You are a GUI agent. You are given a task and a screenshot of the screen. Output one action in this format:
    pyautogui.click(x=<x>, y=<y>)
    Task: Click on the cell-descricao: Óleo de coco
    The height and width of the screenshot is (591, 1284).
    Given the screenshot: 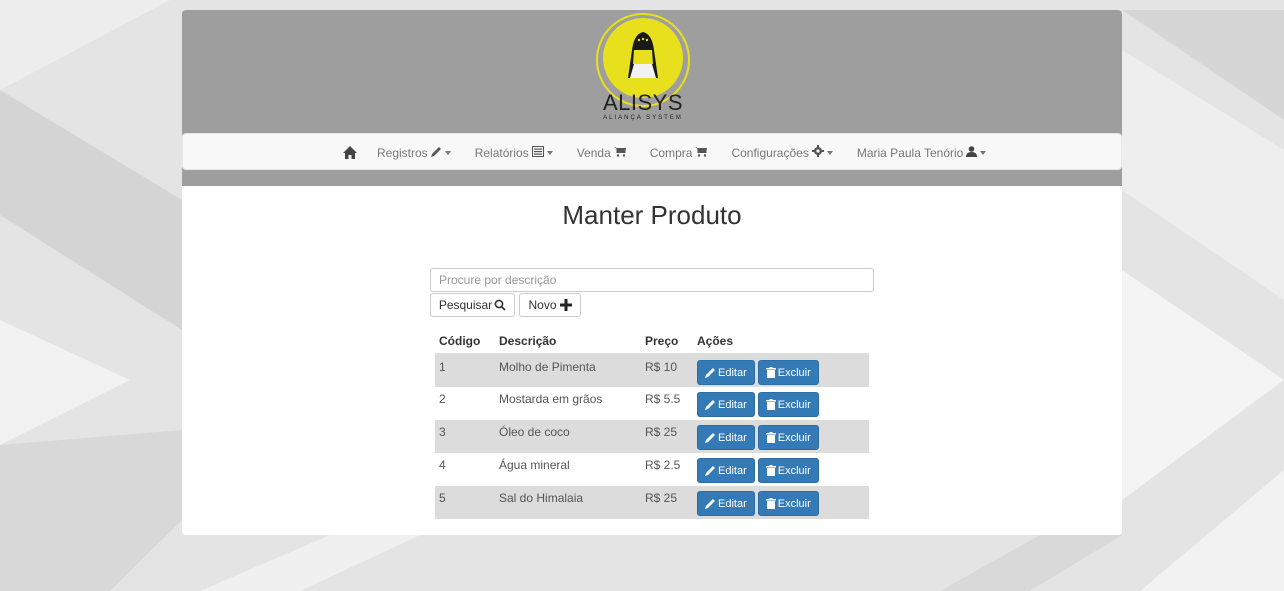 What is the action you would take?
    pyautogui.click(x=568, y=436)
    